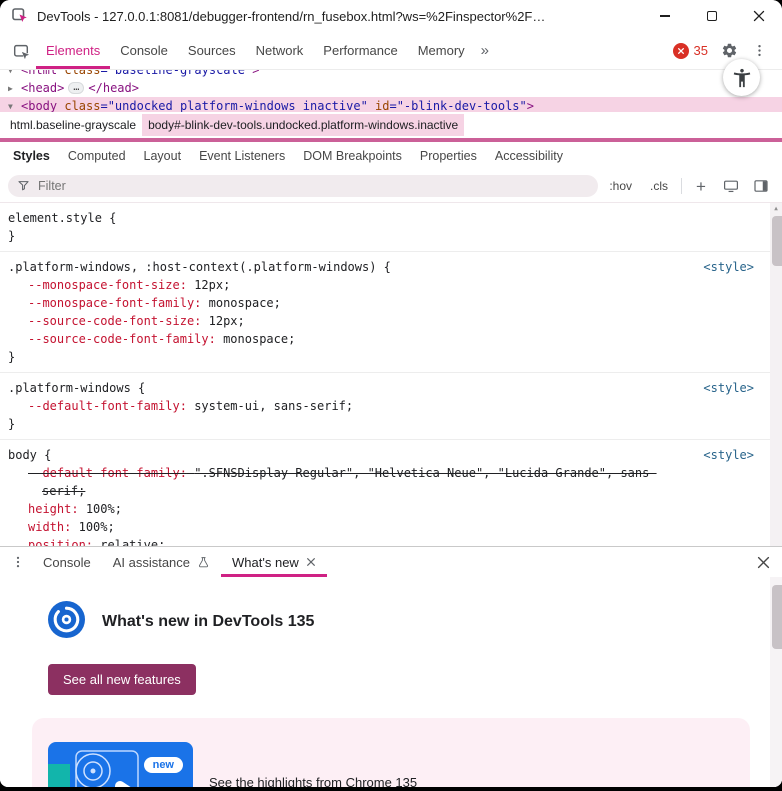 The height and width of the screenshot is (791, 782). Describe the element at coordinates (73, 50) in the screenshot. I see `tab-elements: Elements` at that location.